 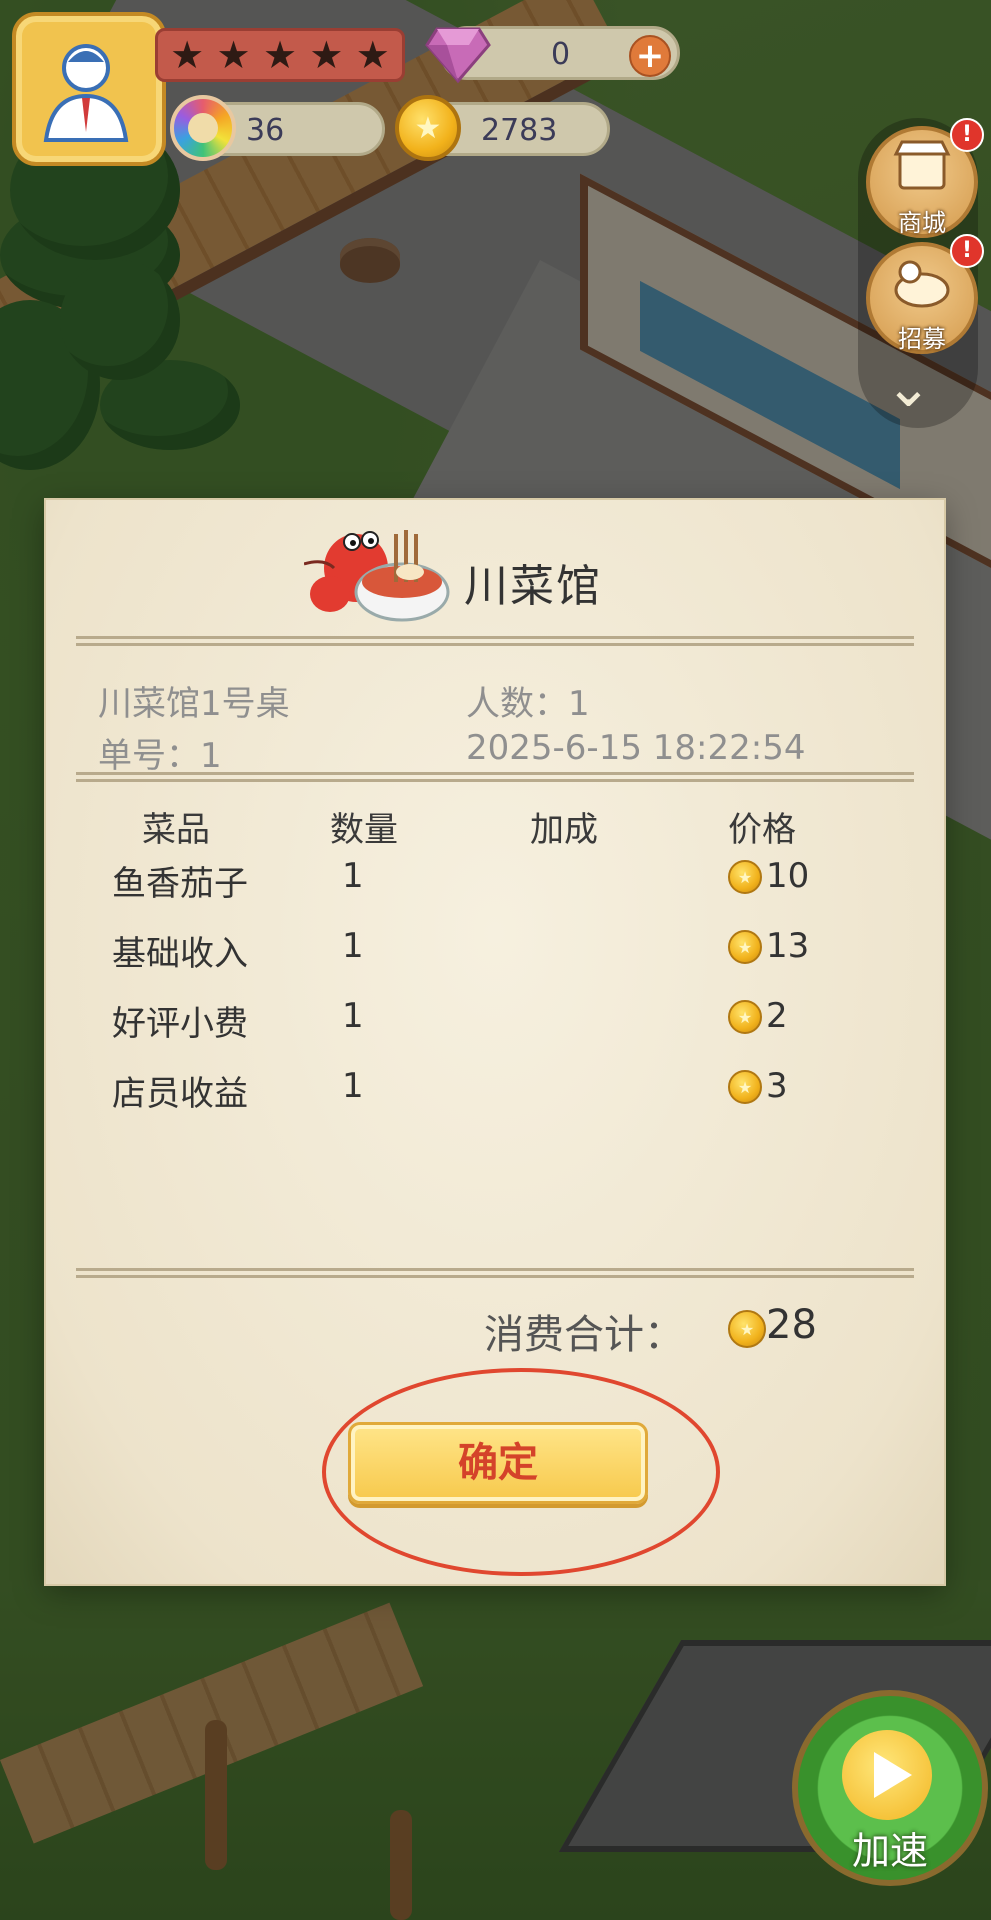 What do you see at coordinates (364, 830) in the screenshot?
I see `col-header-qty: 数量` at bounding box center [364, 830].